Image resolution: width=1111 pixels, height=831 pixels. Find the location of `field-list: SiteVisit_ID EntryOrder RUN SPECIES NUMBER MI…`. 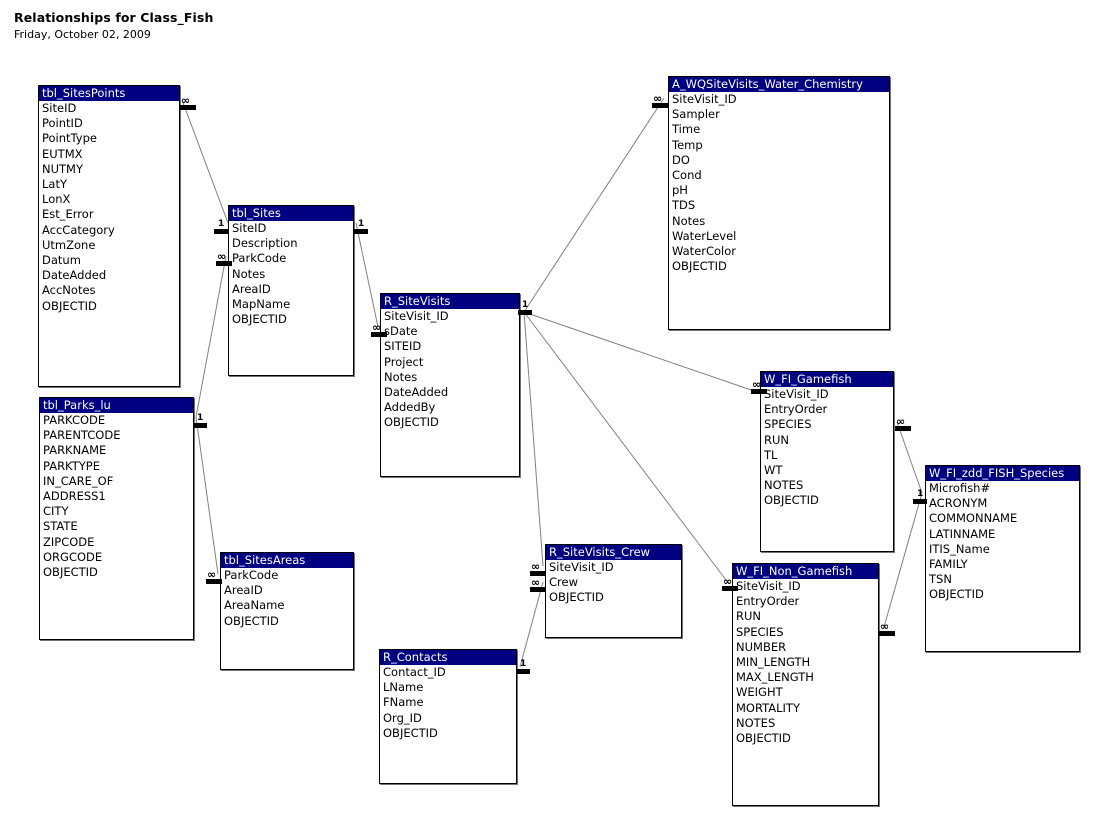

field-list: SiteVisit_ID EntryOrder RUN SPECIES NUMBER MI… is located at coordinates (805, 662).